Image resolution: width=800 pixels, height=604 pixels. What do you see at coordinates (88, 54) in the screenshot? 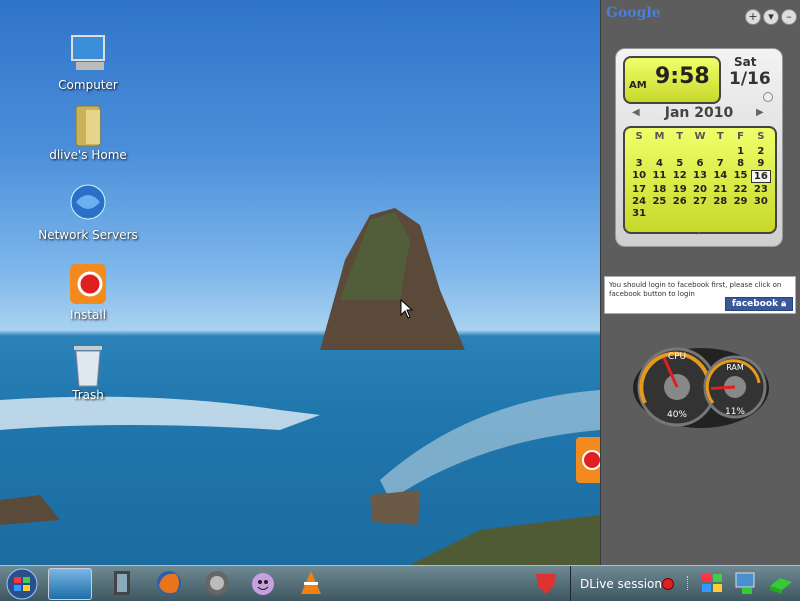
I see `computer-icon` at bounding box center [88, 54].